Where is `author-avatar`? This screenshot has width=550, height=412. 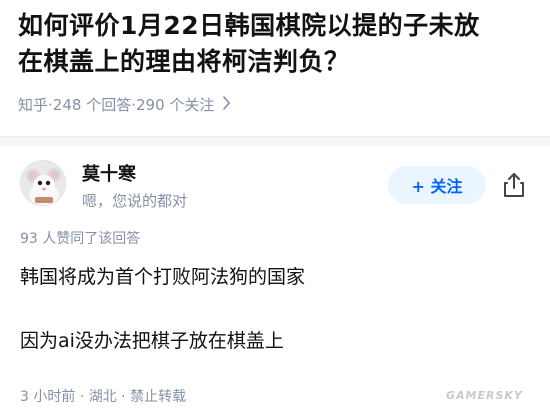 author-avatar is located at coordinates (43, 183).